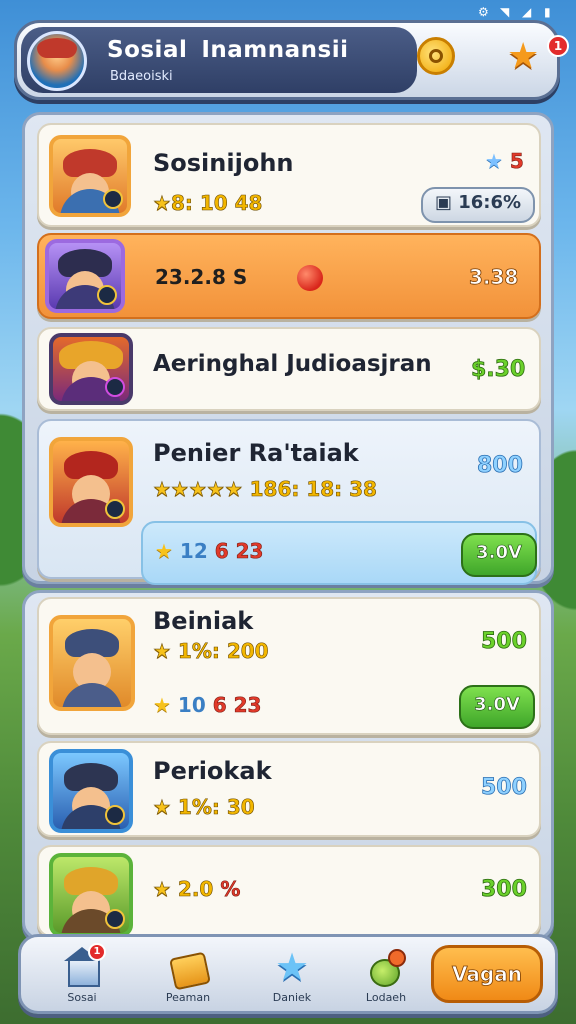  What do you see at coordinates (84, 965) in the screenshot?
I see `home-icon: 1` at bounding box center [84, 965].